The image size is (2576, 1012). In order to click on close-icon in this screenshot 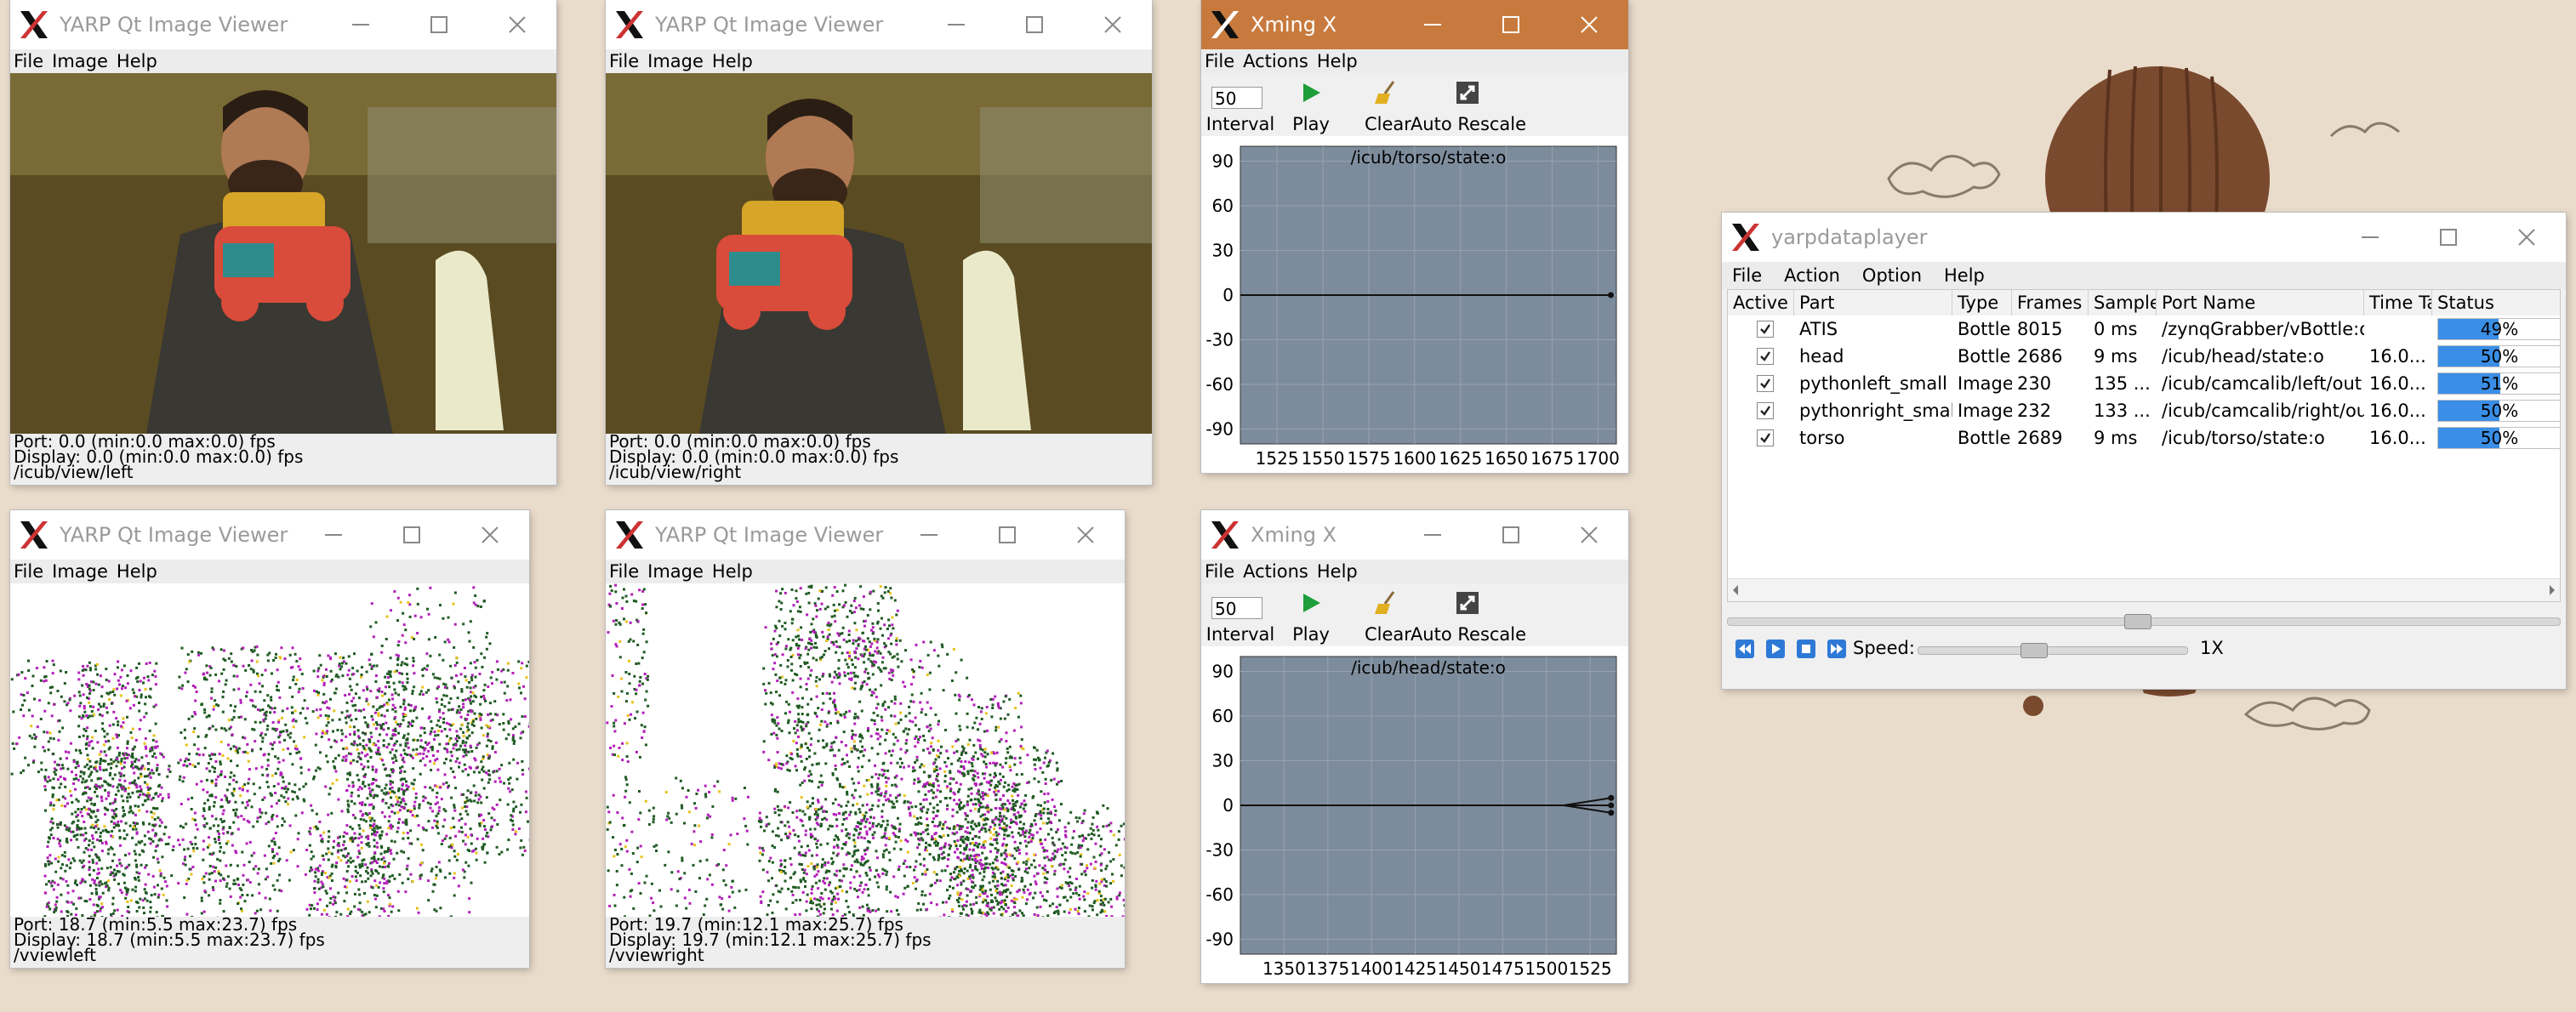, I will do `click(1085, 534)`.